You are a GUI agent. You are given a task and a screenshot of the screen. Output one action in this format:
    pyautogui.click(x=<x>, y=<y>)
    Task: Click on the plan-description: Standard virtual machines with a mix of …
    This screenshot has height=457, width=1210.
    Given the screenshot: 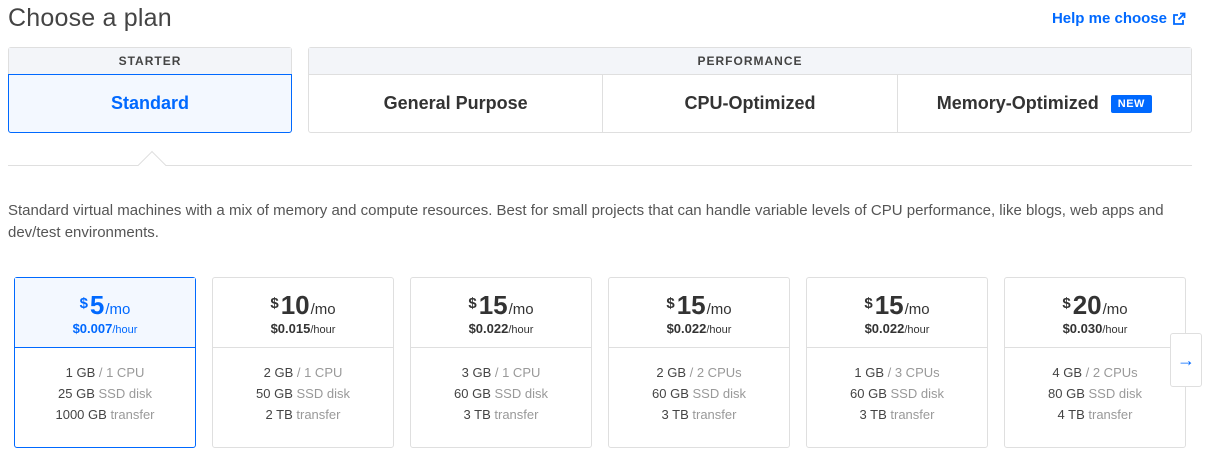 What is the action you would take?
    pyautogui.click(x=586, y=221)
    